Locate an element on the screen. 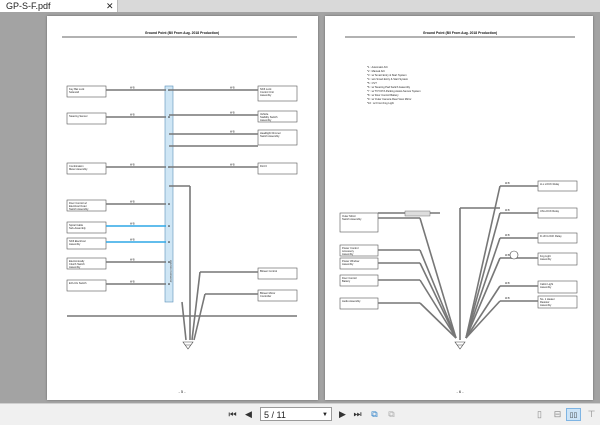  left-component-box-label: Solenoid is located at coordinates (74, 92).